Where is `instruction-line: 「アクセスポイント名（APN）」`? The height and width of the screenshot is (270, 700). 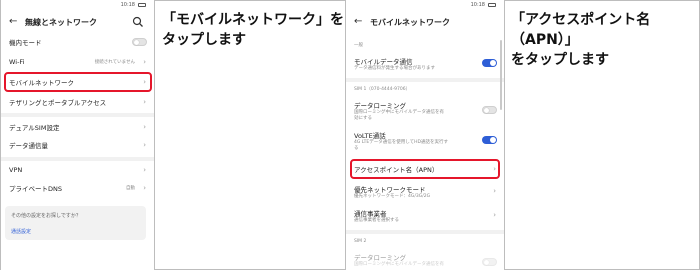 instruction-line: 「アクセスポイント名（APN）」 is located at coordinates (581, 30).